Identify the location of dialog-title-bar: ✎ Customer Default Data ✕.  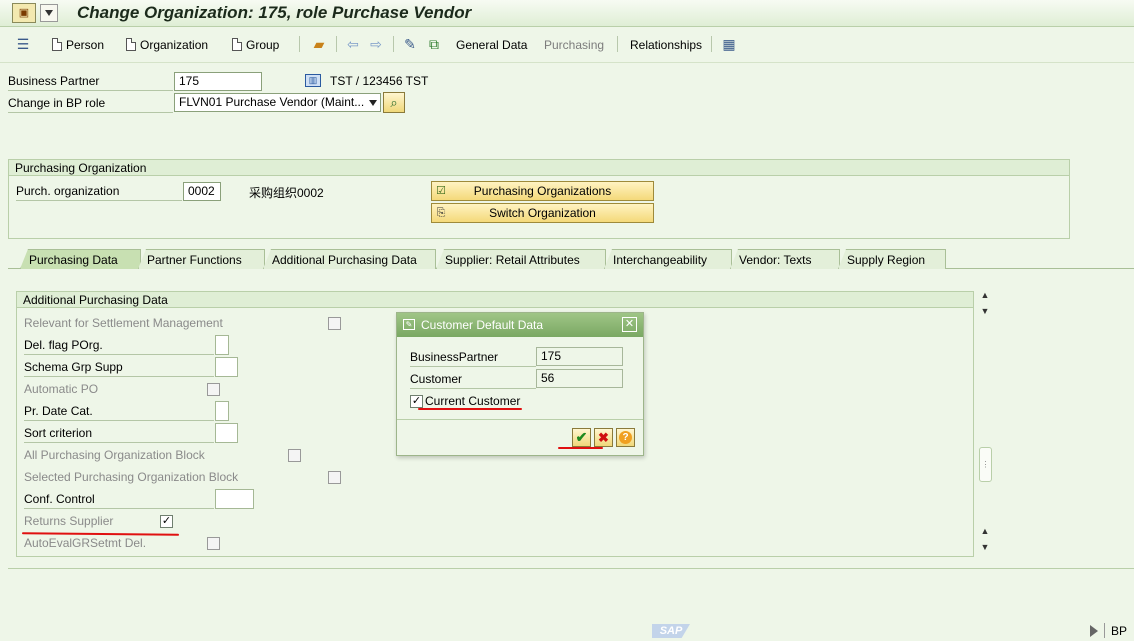
(520, 325).